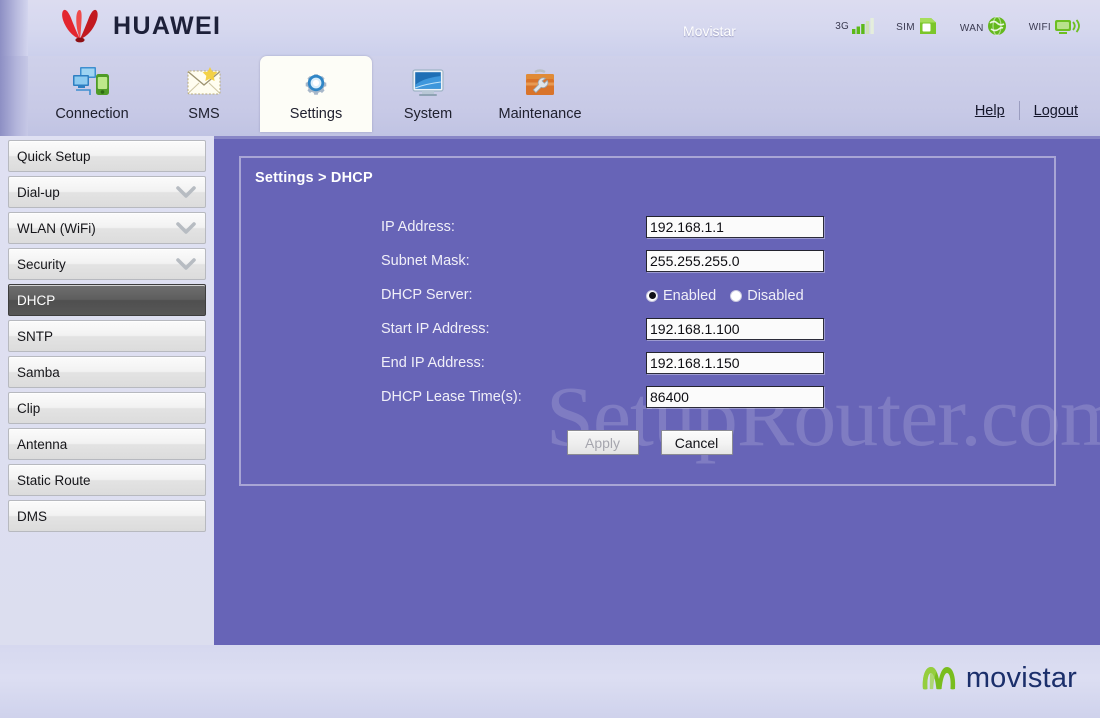 The width and height of the screenshot is (1100, 718). I want to click on tab-settings-label: Settings, so click(316, 114).